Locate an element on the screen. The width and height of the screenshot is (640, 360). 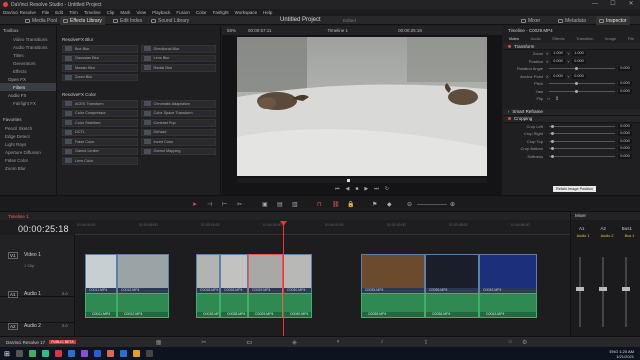
resolve-taskbar-icon is located at coordinates (149, 353).